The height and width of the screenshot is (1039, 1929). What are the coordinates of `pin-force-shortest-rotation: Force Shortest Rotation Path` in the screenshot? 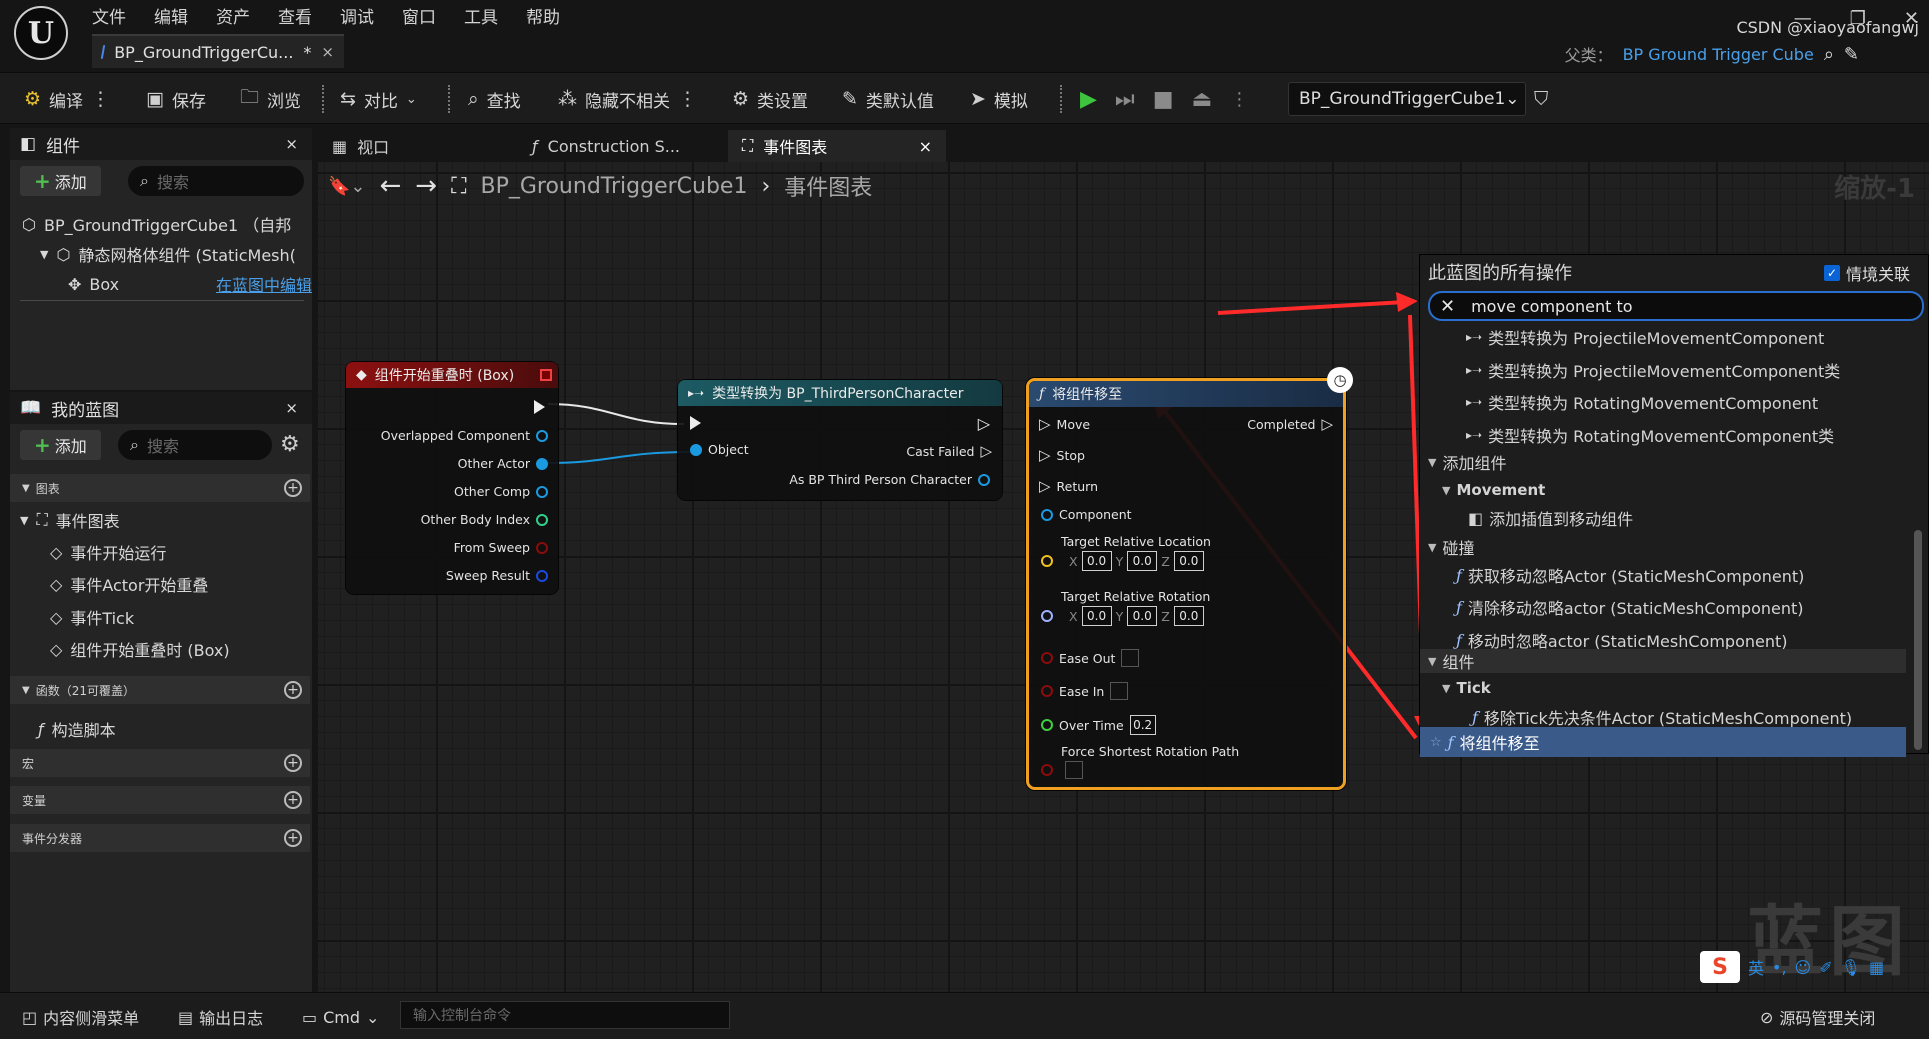 It's located at (1140, 761).